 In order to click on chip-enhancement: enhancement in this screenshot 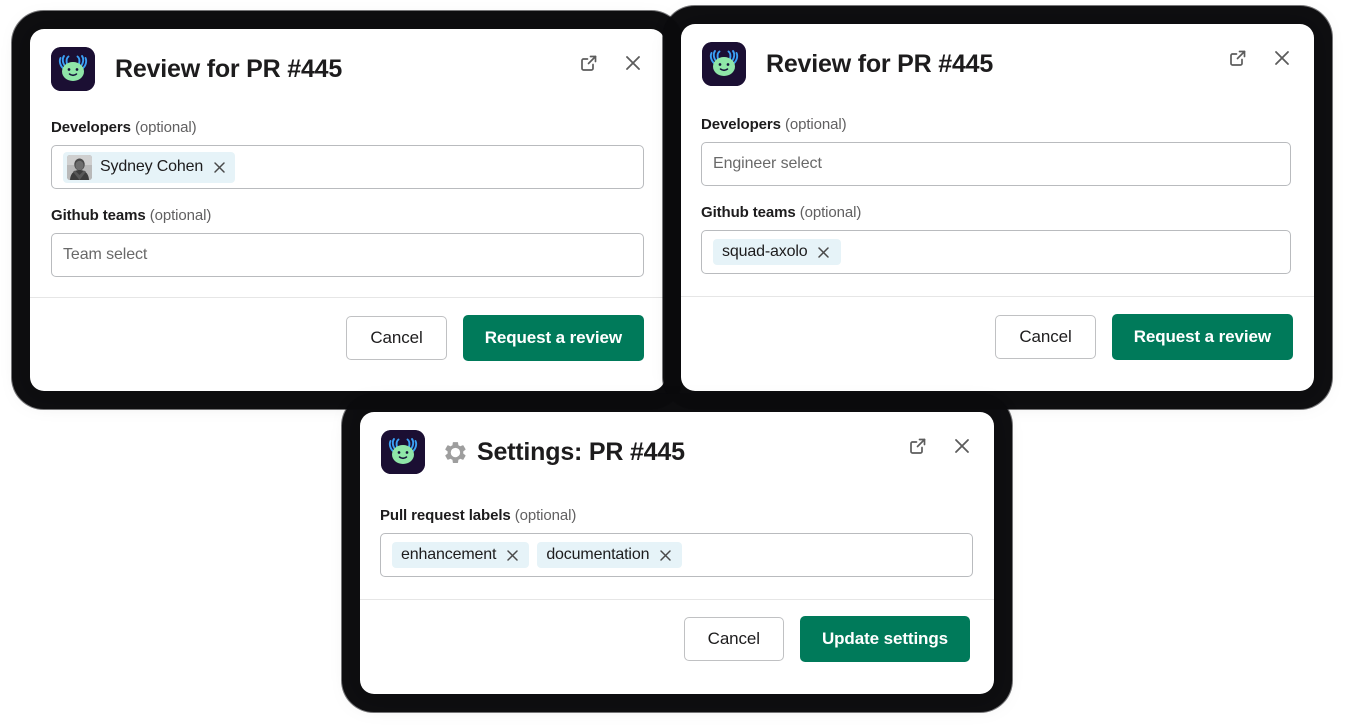, I will do `click(461, 555)`.